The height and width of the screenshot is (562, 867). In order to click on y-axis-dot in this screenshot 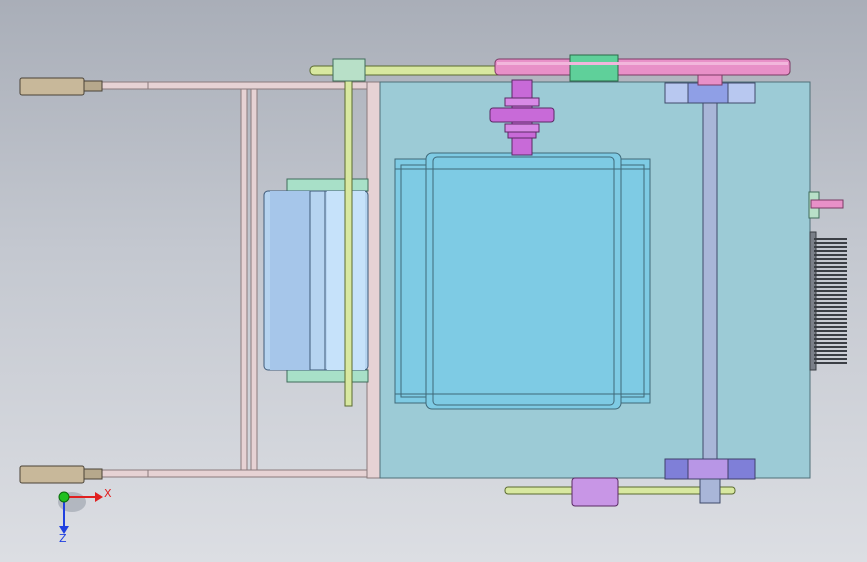, I will do `click(64, 497)`.